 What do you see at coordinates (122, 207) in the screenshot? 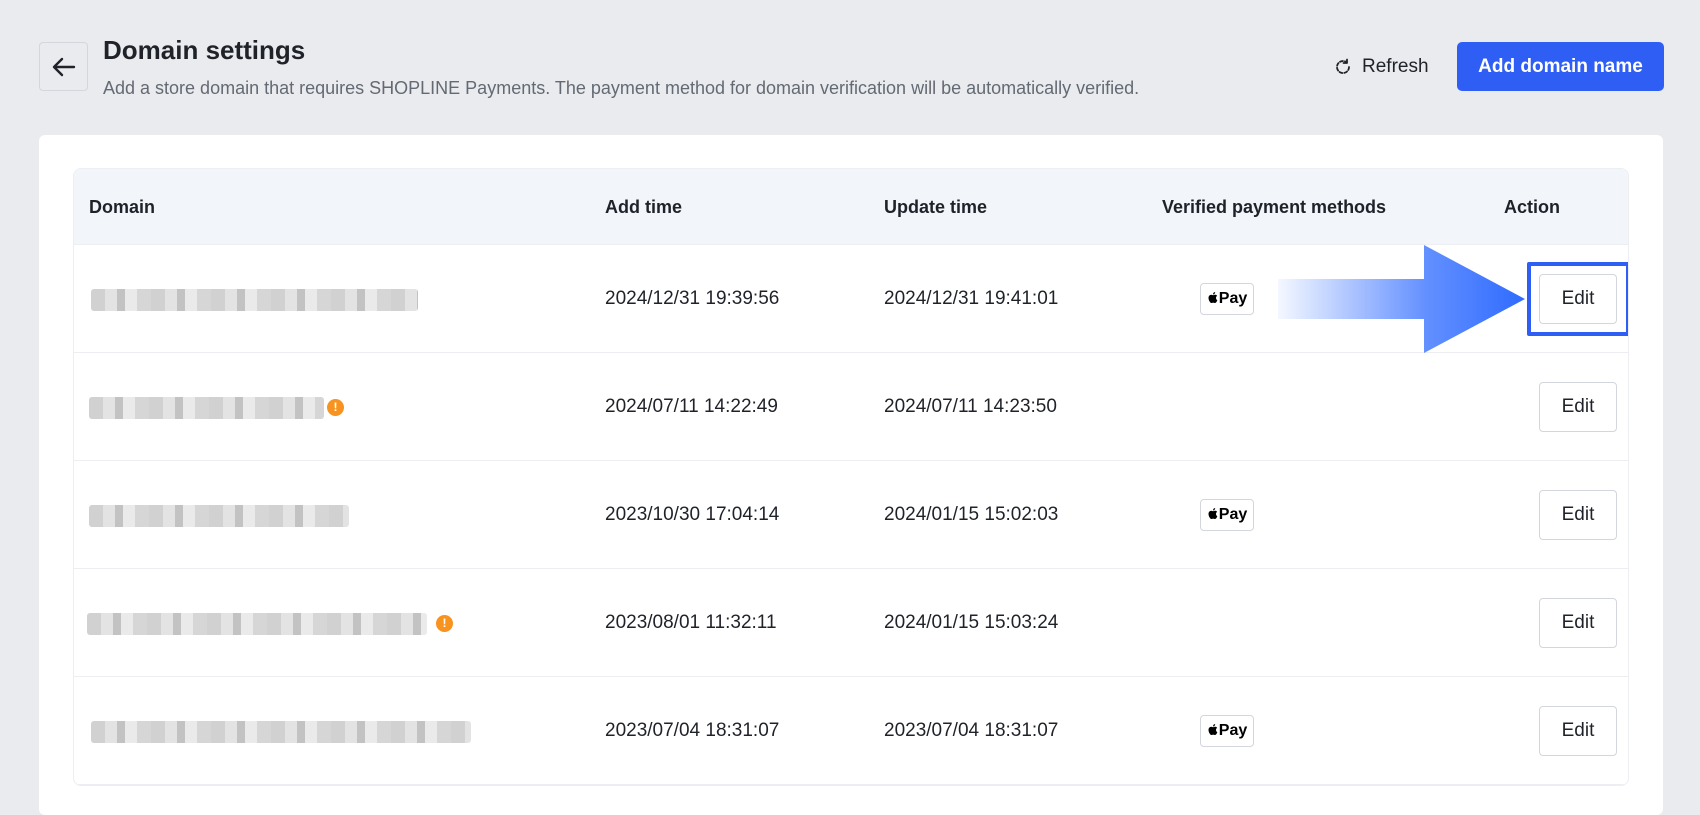
I see `column-header-domain: Domain` at bounding box center [122, 207].